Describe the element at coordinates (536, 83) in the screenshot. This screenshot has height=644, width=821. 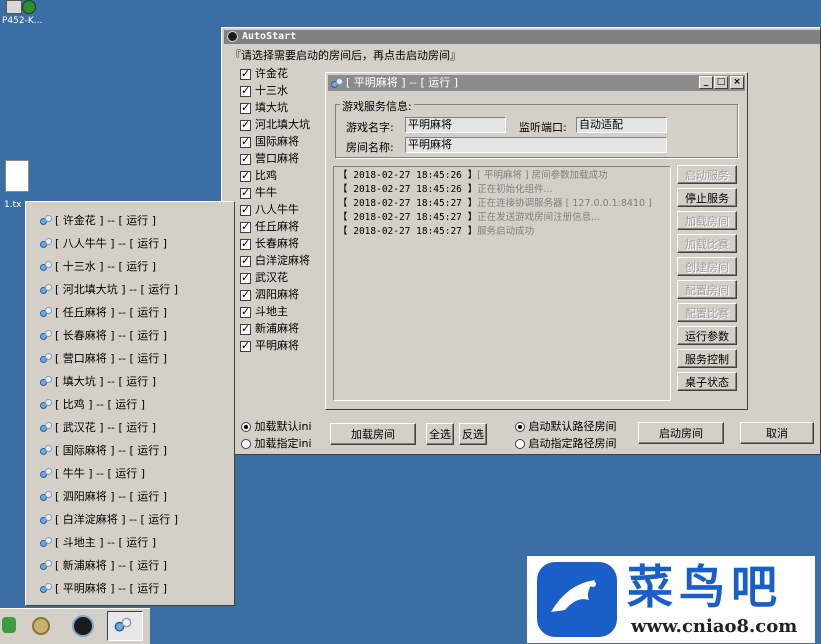
I see `inner-titlebar: [ 平明麻将 ] -- [ 运行 ] _ □ ×` at that location.